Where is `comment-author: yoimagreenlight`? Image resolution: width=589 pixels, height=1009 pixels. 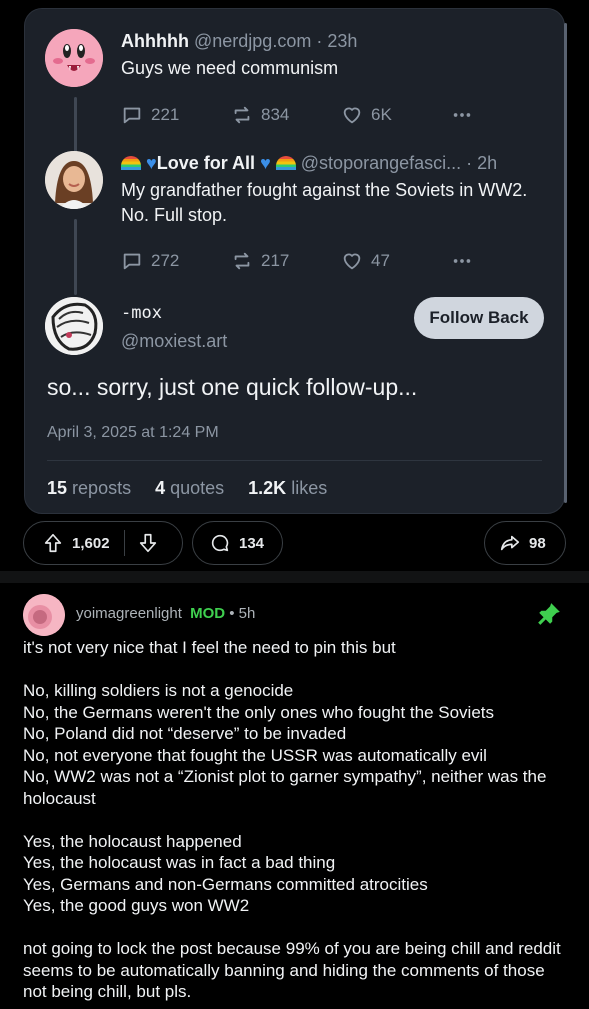
comment-author: yoimagreenlight is located at coordinates (129, 613).